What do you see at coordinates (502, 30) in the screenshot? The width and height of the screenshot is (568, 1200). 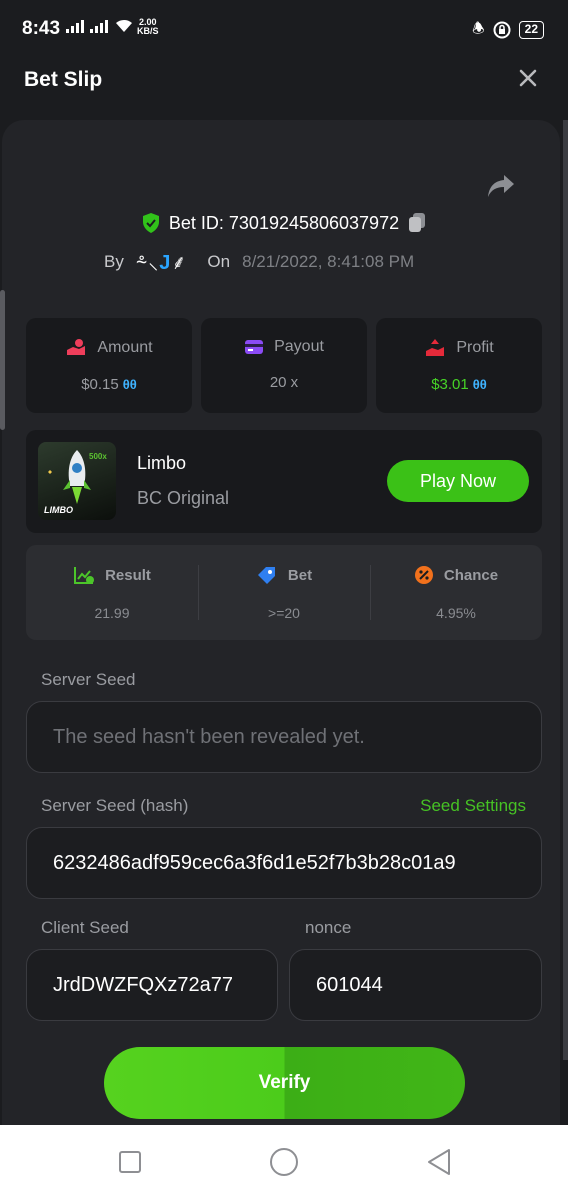 I see `lock-rotation-icon` at bounding box center [502, 30].